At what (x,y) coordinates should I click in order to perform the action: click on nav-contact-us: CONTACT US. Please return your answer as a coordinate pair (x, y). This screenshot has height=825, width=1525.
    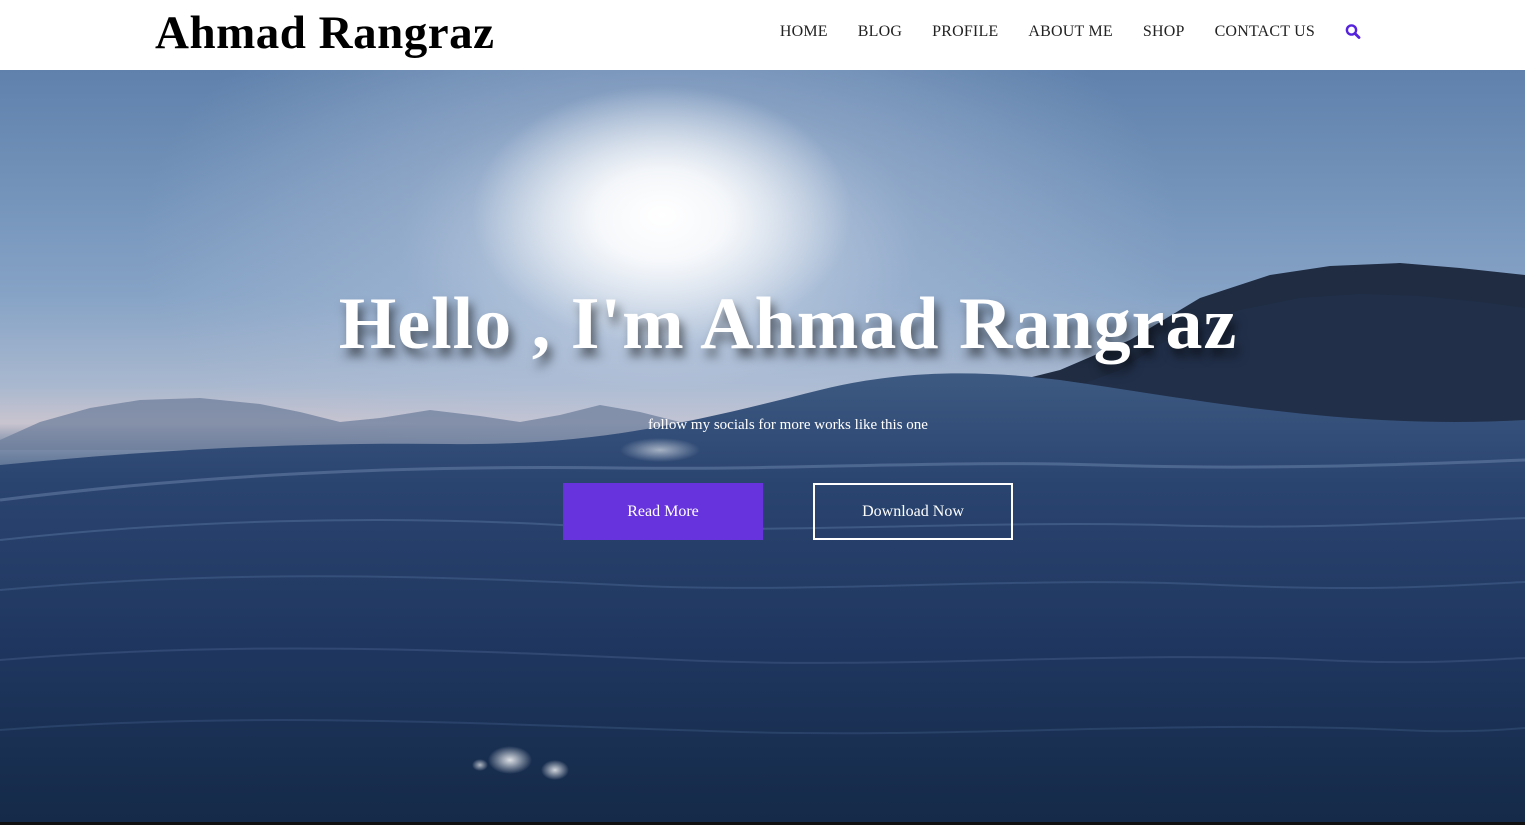
    Looking at the image, I should click on (1265, 32).